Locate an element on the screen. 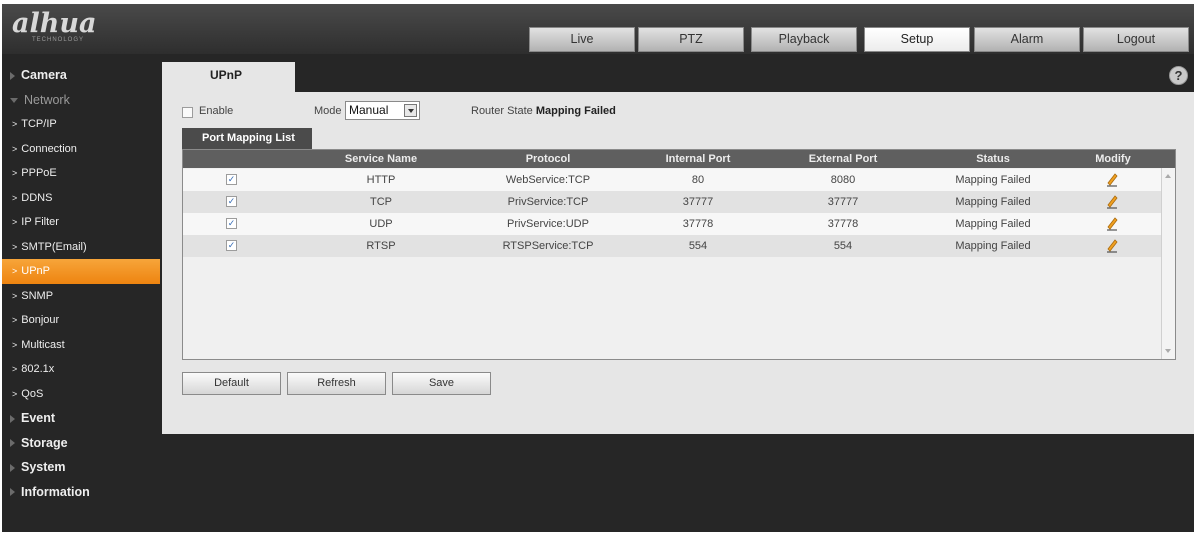  sidebar-item-label: PPPoE is located at coordinates (39, 173).